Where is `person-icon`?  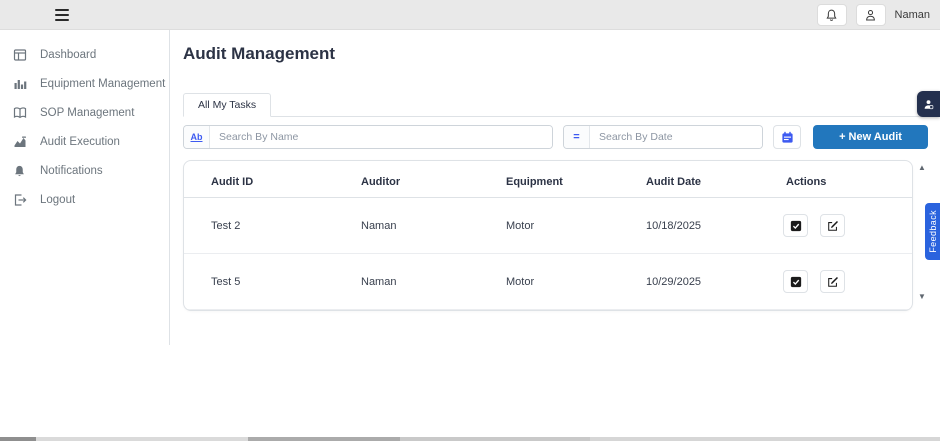
person-icon is located at coordinates (870, 15).